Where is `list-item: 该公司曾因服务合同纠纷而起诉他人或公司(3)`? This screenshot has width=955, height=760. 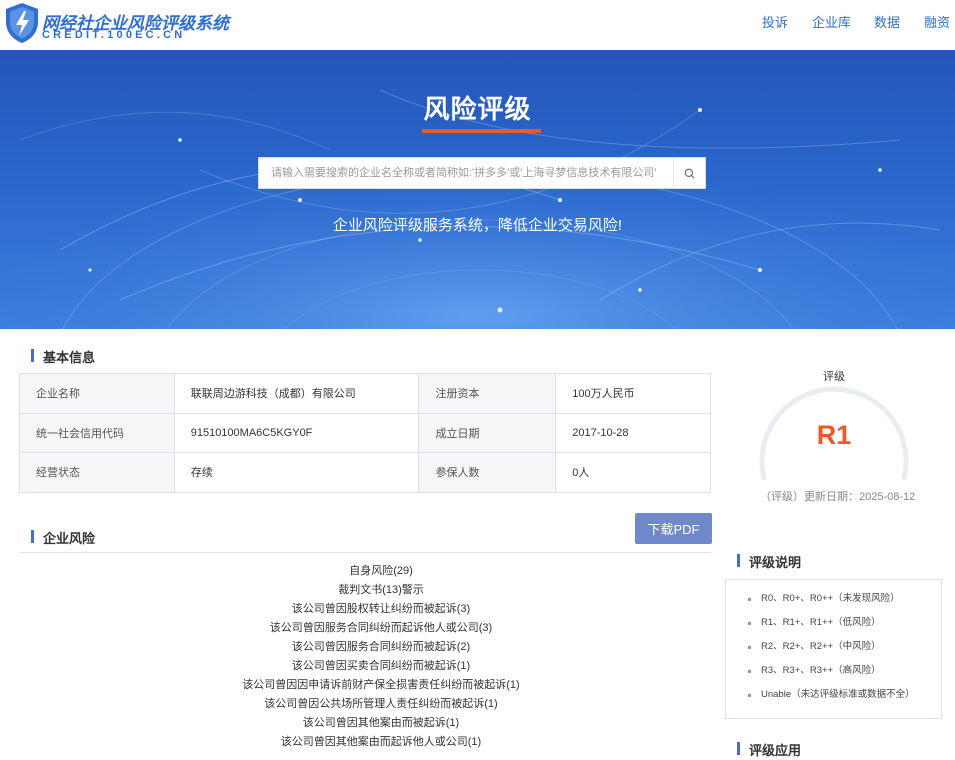
list-item: 该公司曾因服务合同纠纷而起诉他人或公司(3) is located at coordinates (381, 628).